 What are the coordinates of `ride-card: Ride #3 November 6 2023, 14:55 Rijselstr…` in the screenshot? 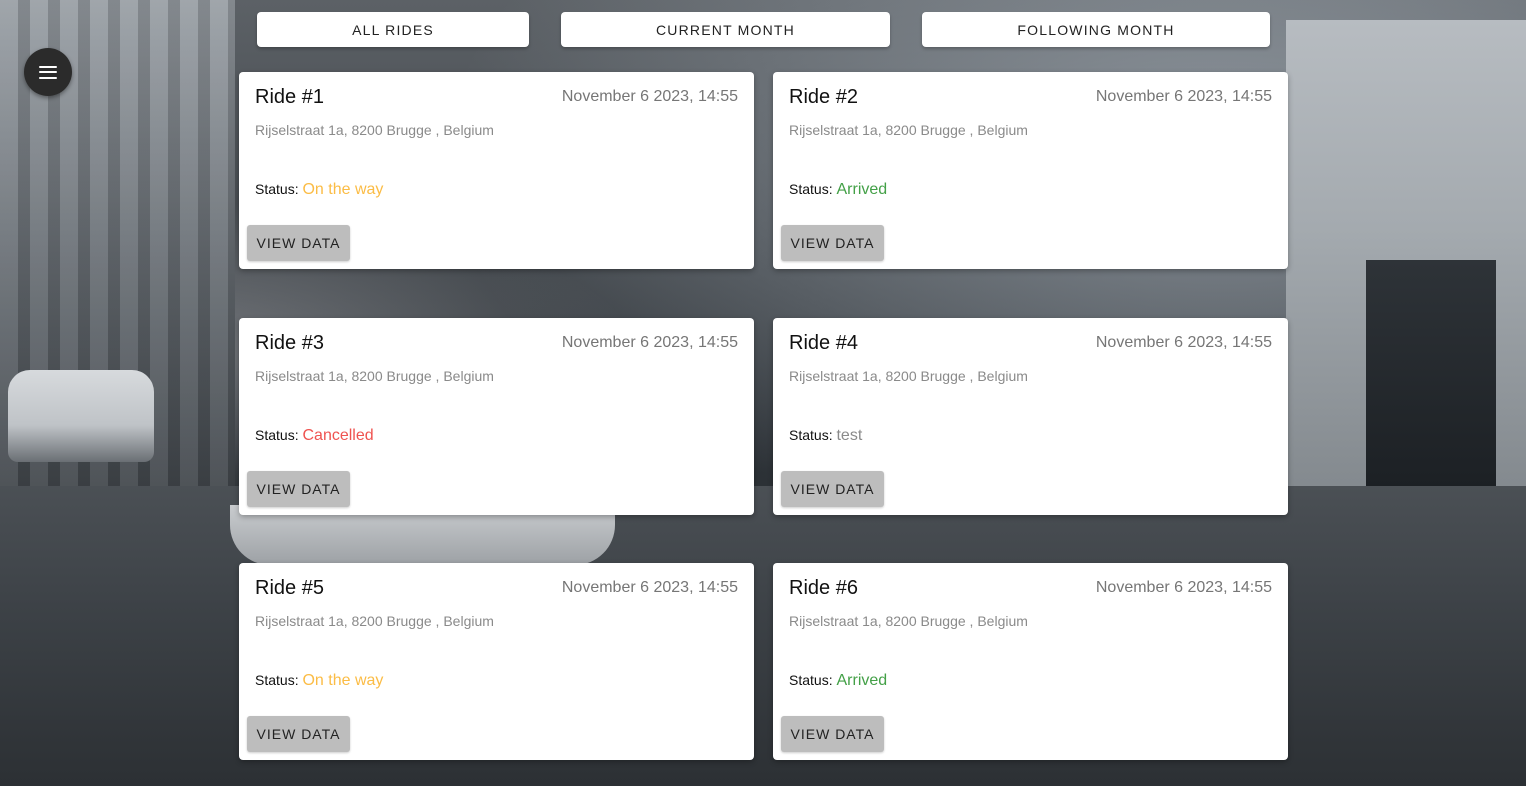 It's located at (496, 416).